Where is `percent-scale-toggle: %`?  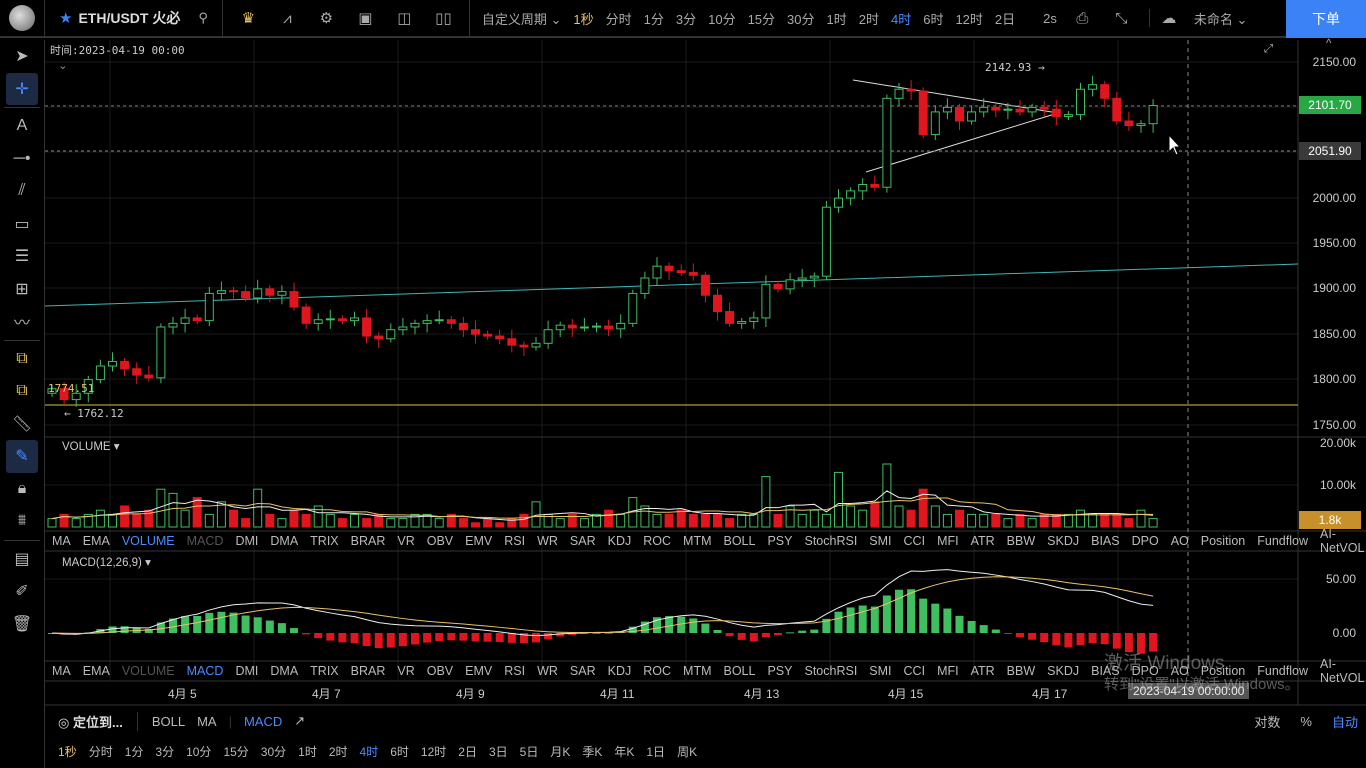
percent-scale-toggle: % is located at coordinates (1306, 721).